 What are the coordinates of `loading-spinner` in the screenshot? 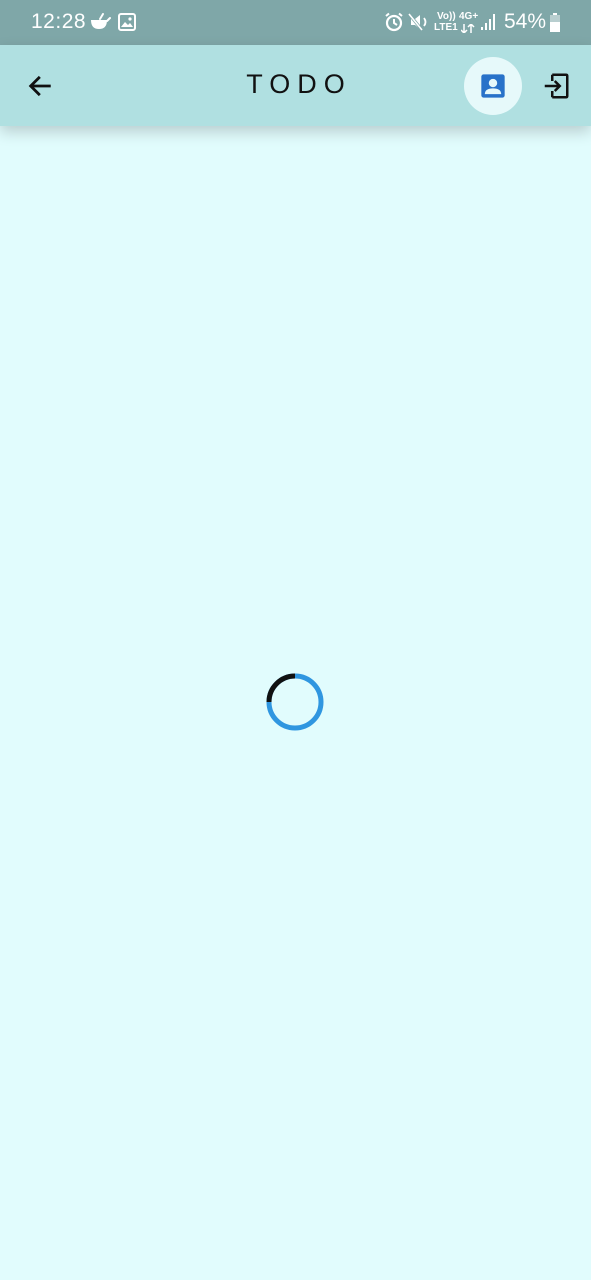 It's located at (295, 702).